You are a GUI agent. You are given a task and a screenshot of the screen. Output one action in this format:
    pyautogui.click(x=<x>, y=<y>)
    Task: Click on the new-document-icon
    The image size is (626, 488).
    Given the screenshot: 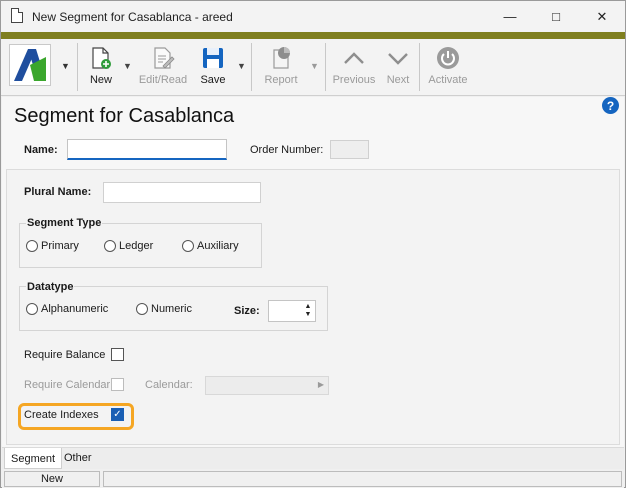 What is the action you would take?
    pyautogui.click(x=101, y=58)
    